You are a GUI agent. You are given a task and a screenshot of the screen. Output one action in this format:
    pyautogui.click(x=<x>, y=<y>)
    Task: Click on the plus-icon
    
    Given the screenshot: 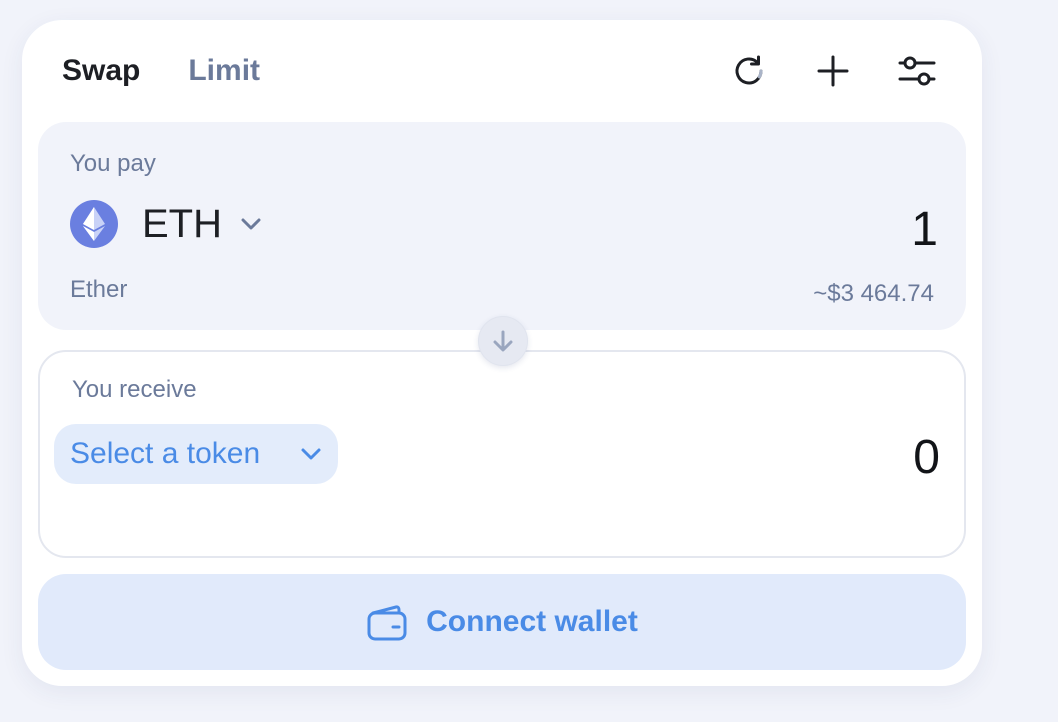 What is the action you would take?
    pyautogui.click(x=833, y=71)
    